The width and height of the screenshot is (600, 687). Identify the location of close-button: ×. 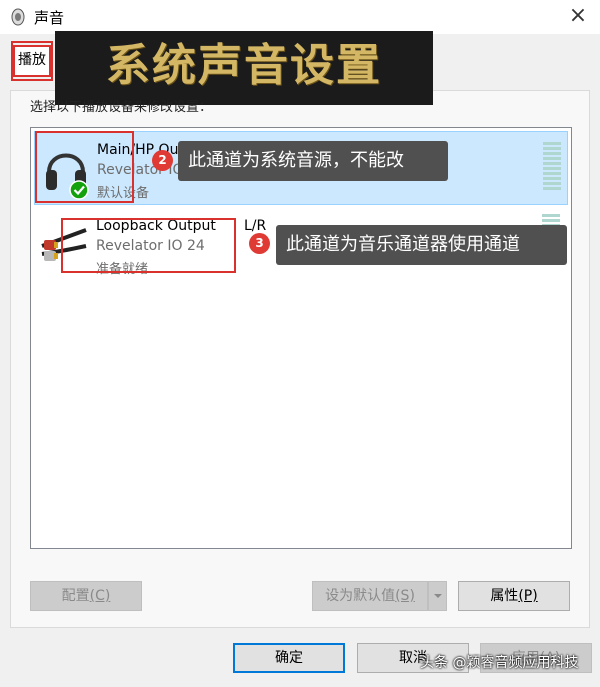
(578, 16).